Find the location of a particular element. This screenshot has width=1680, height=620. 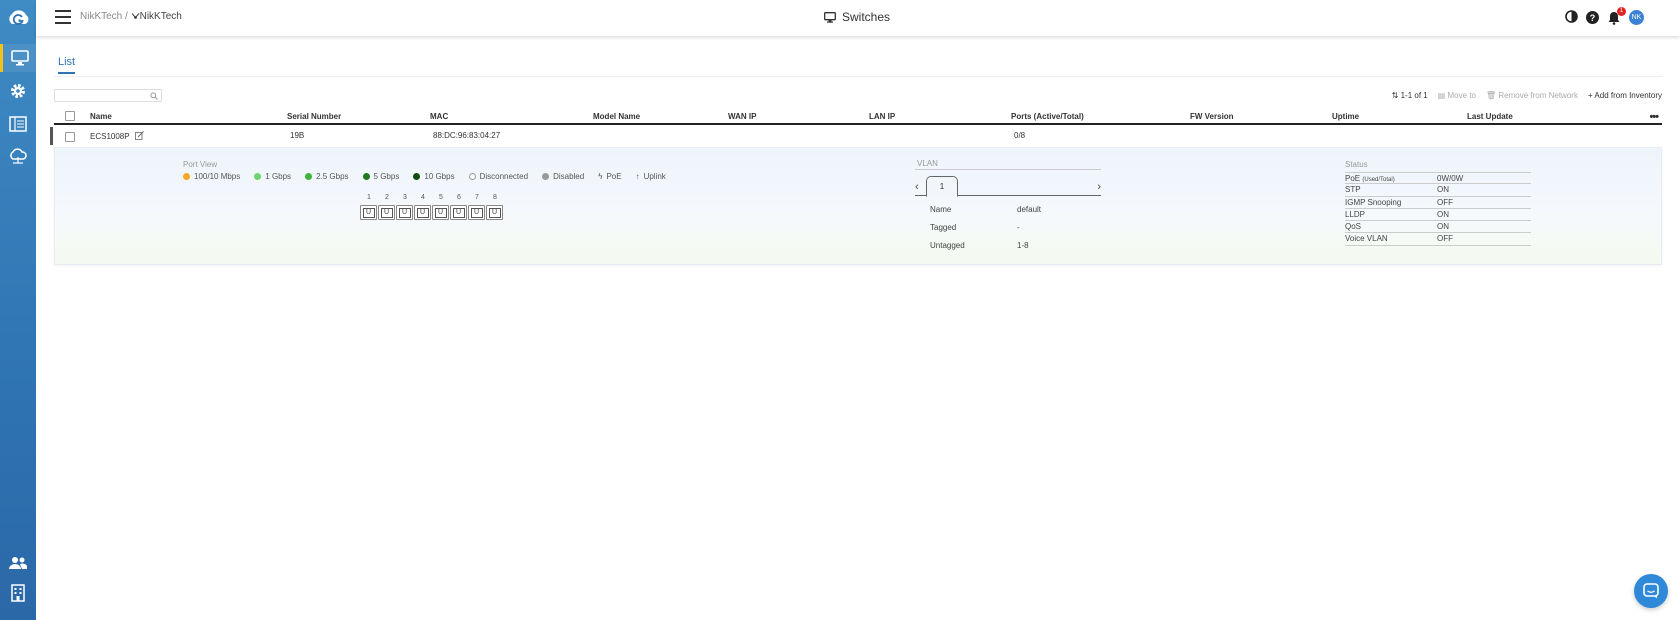

col-model-name: Model Name is located at coordinates (616, 116).